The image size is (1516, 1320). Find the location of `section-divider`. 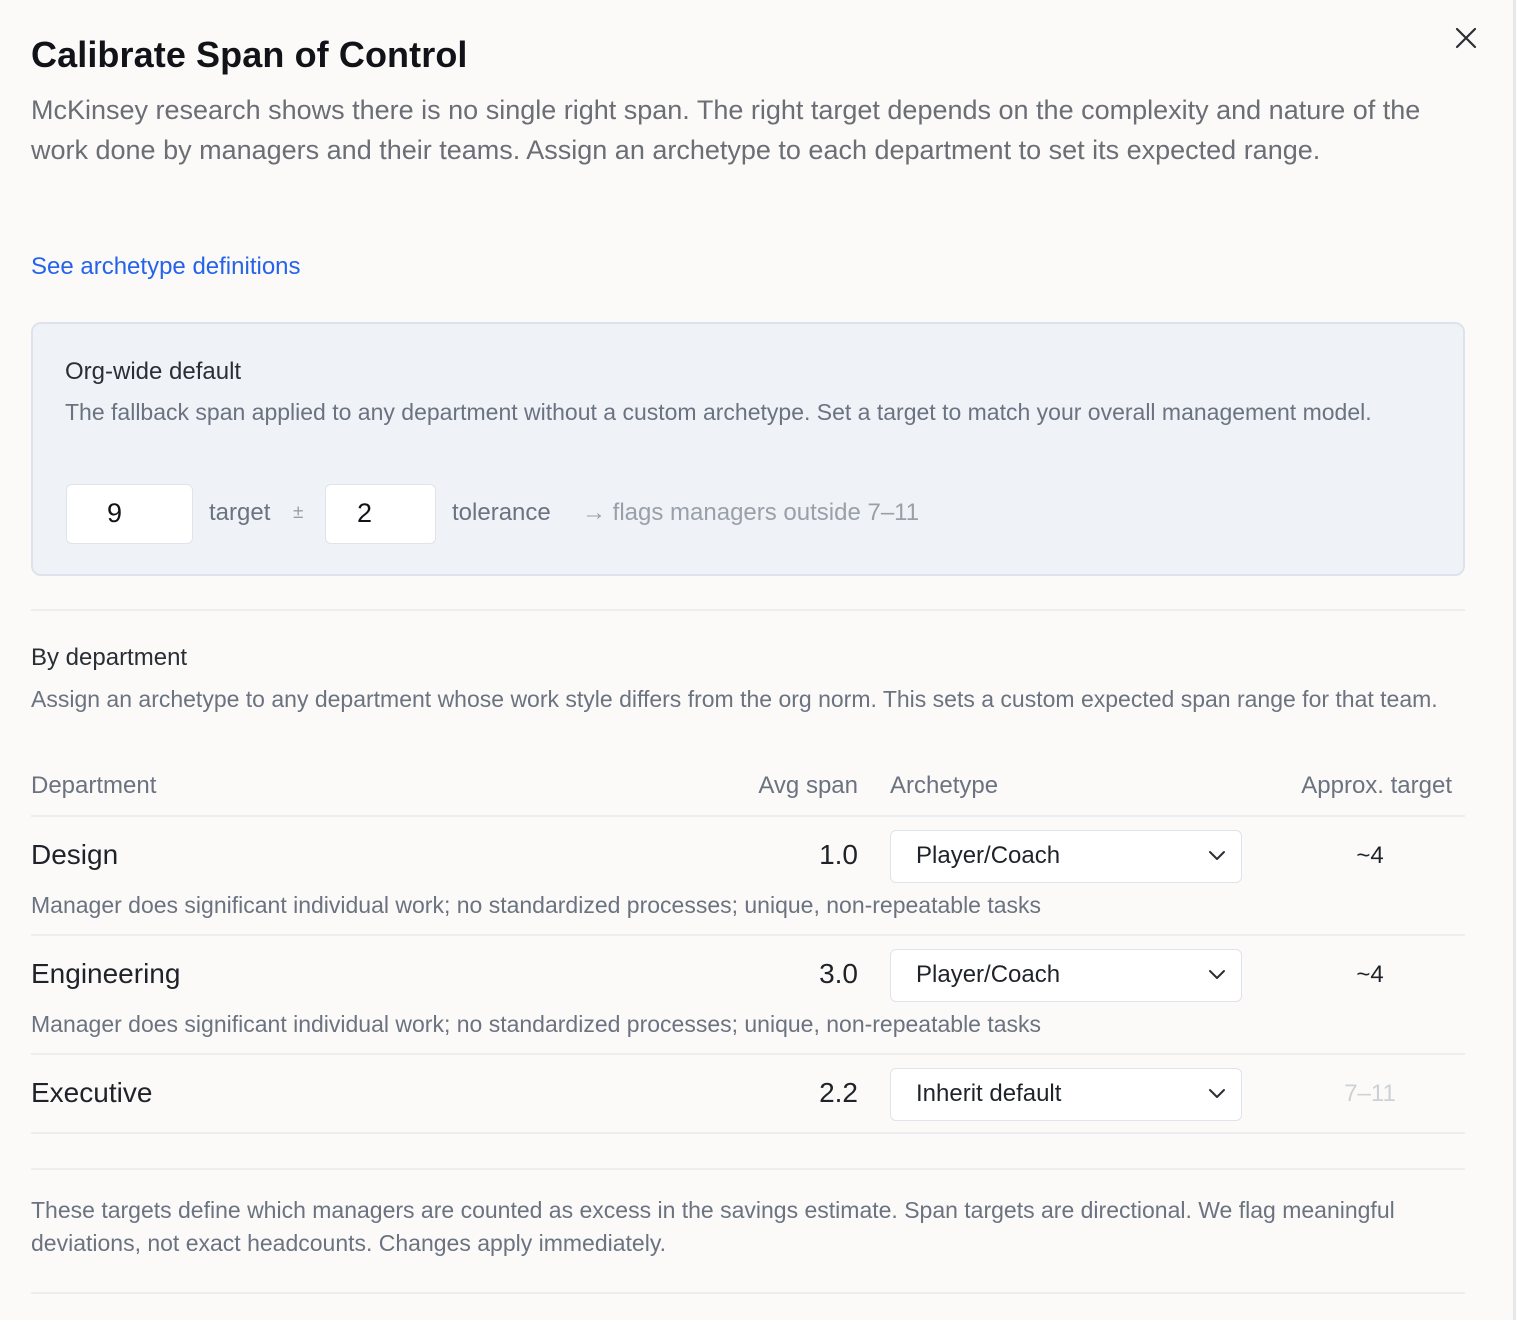

section-divider is located at coordinates (748, 610).